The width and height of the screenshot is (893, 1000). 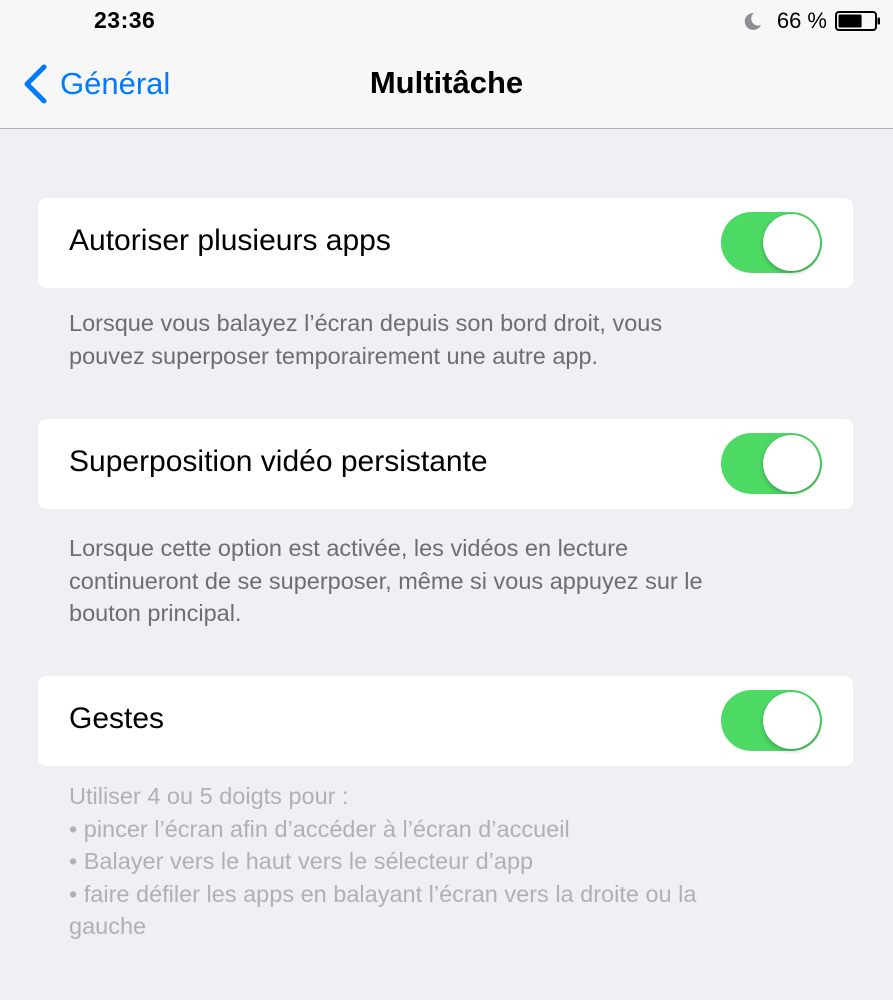 I want to click on battery-icon, so click(x=857, y=21).